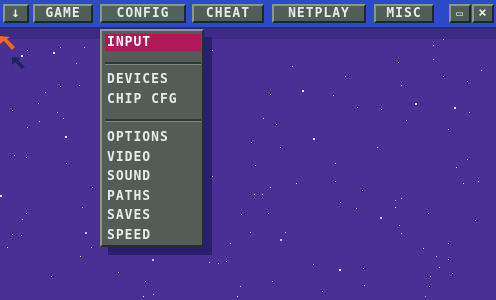 This screenshot has width=496, height=300. I want to click on config-menu-shadow-bottom, so click(160, 251).